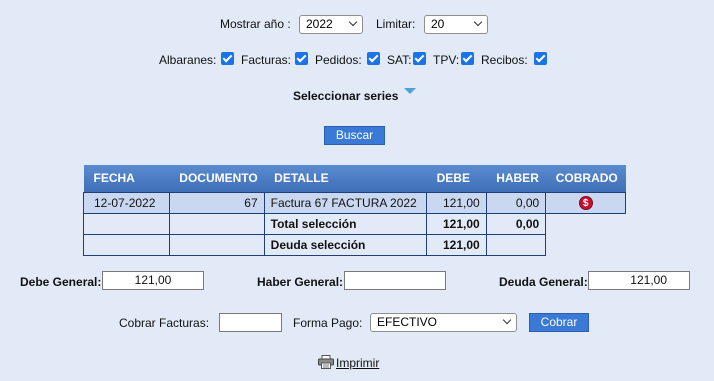 The image size is (714, 381). What do you see at coordinates (326, 362) in the screenshot?
I see `printer-icon` at bounding box center [326, 362].